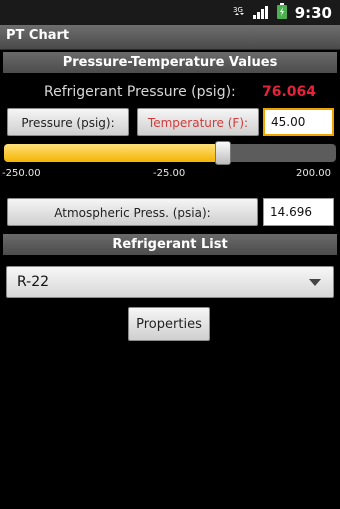 This screenshot has height=509, width=340. What do you see at coordinates (38, 35) in the screenshot?
I see `app-title: PT Chart` at bounding box center [38, 35].